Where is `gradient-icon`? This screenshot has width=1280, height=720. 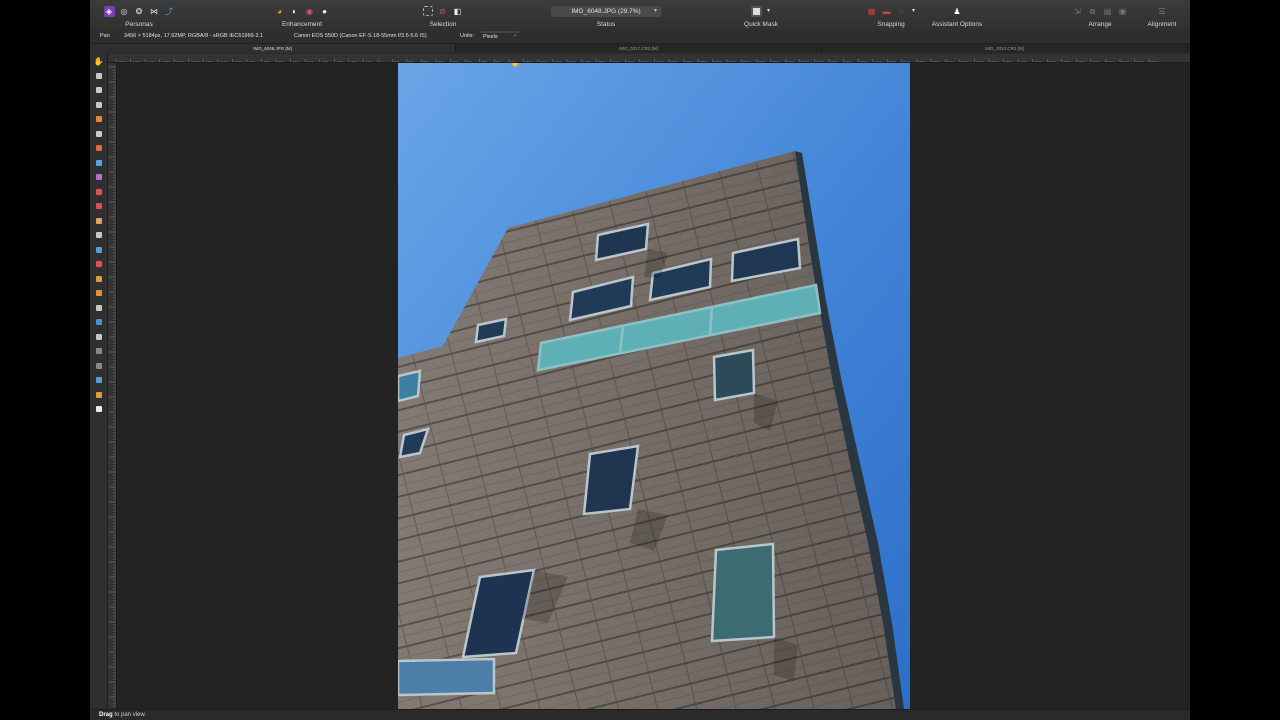 gradient-icon is located at coordinates (98, 177).